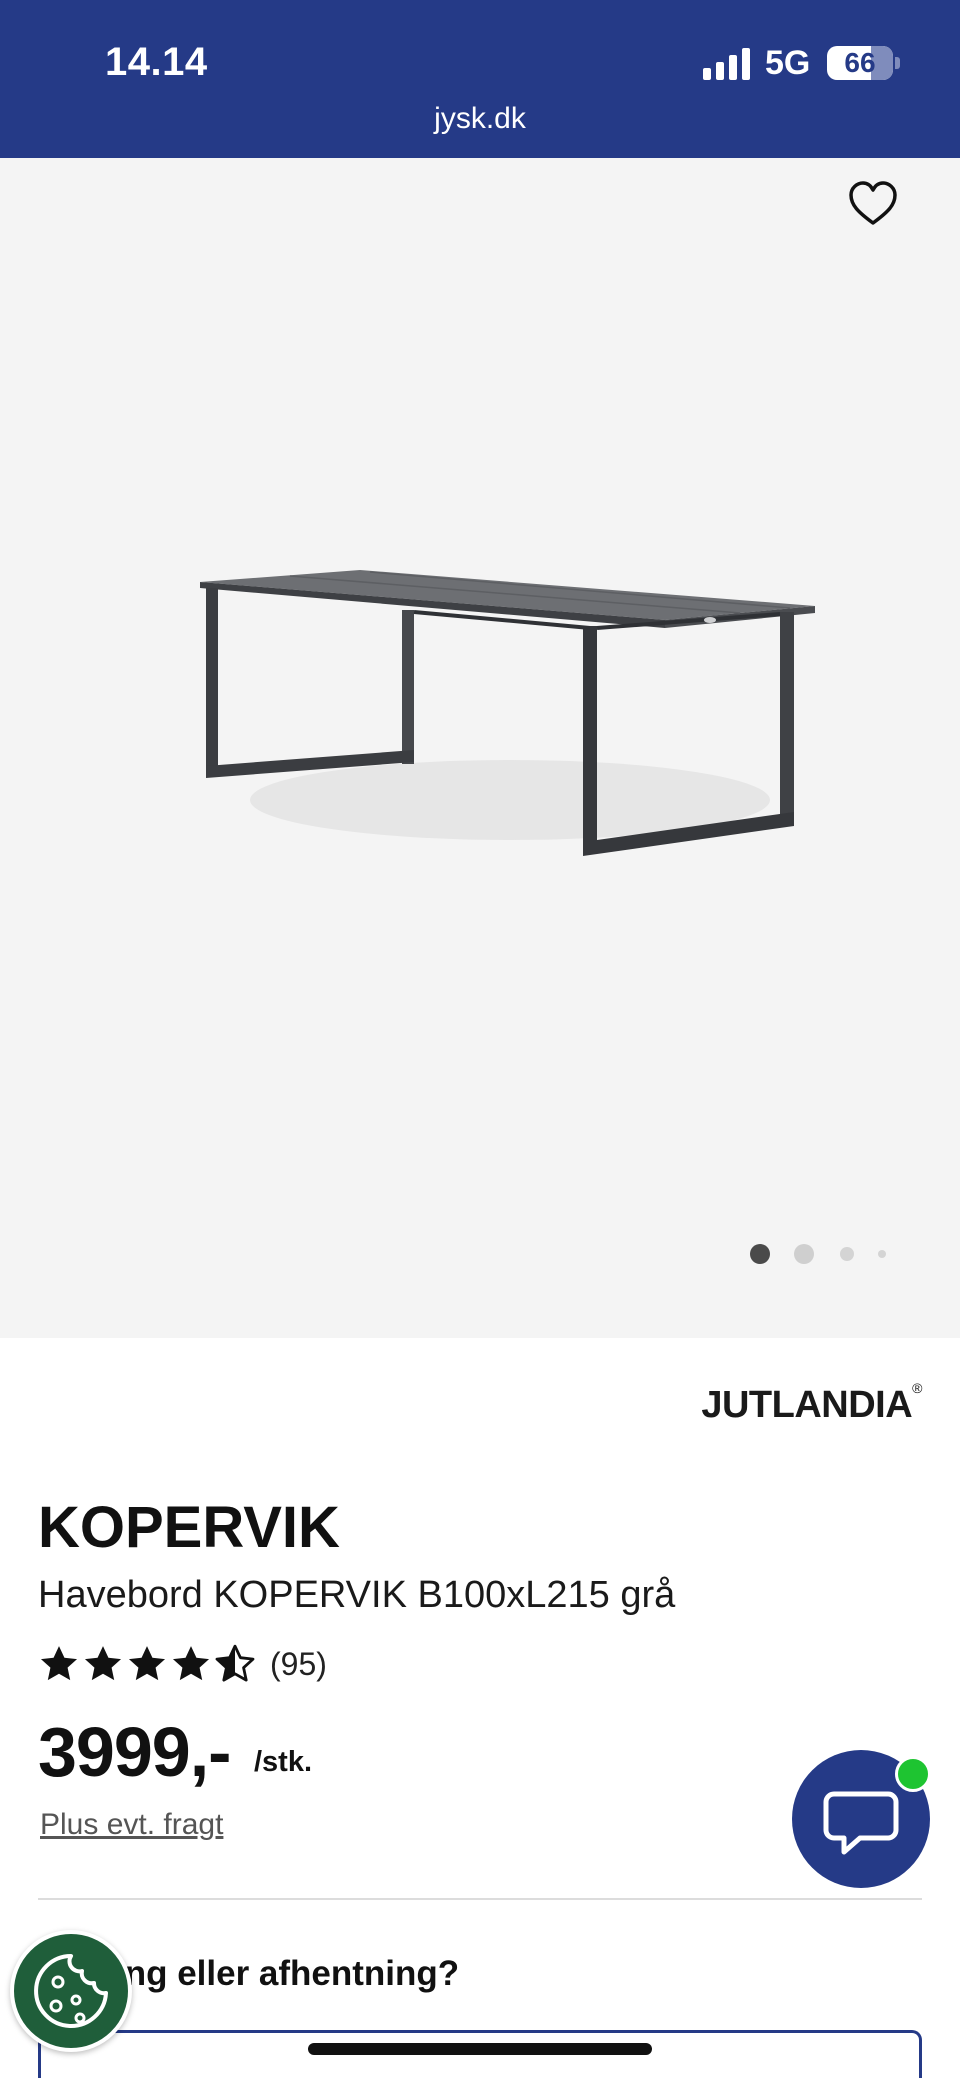  I want to click on battery-tip, so click(897, 63).